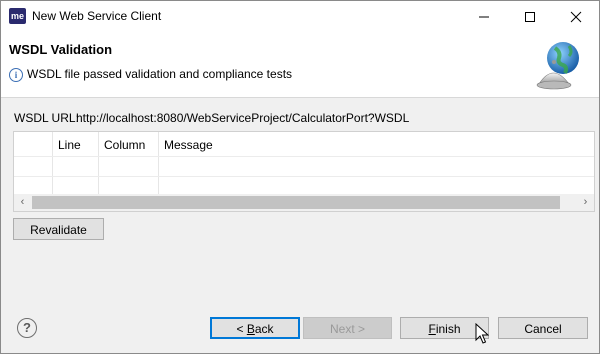 The width and height of the screenshot is (600, 354). I want to click on scrollbar-thumb, so click(296, 202).